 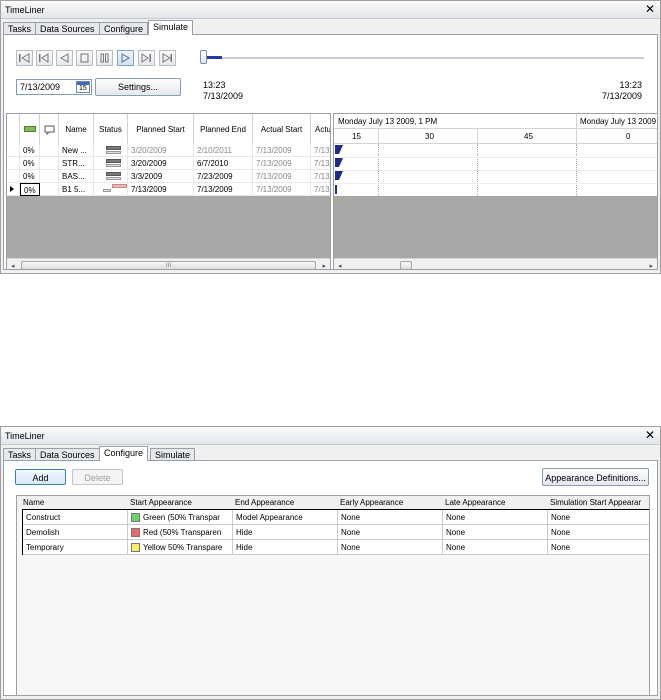 What do you see at coordinates (320, 129) in the screenshot?
I see `column-header-actual-end: Actu` at bounding box center [320, 129].